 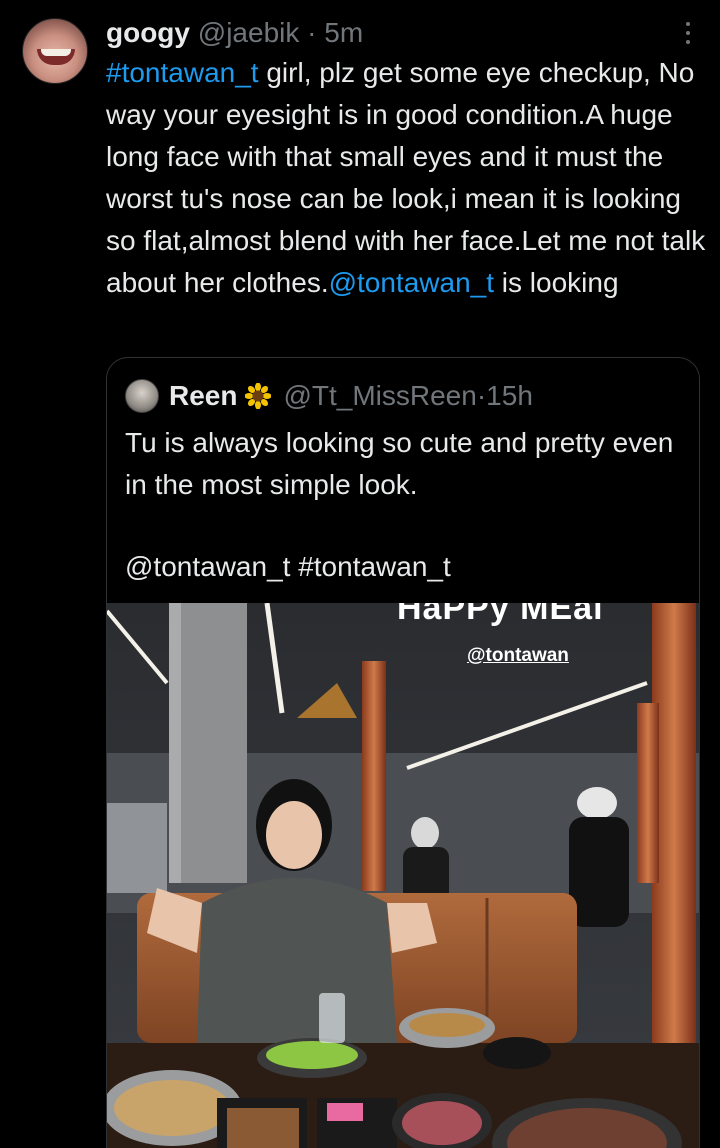 I want to click on author-handle: @jaebik, so click(x=249, y=32).